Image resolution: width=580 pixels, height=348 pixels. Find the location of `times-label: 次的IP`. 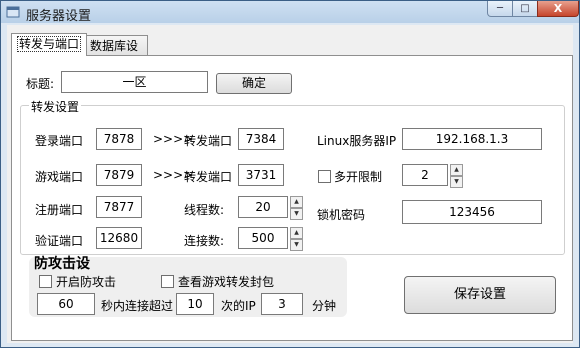

times-label: 次的IP is located at coordinates (238, 306).